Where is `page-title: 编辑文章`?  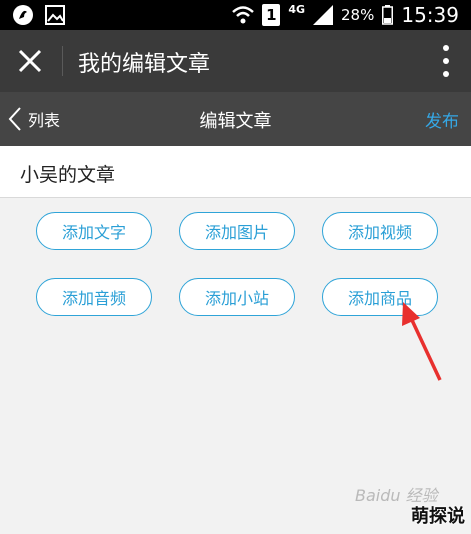
page-title: 编辑文章 is located at coordinates (235, 121).